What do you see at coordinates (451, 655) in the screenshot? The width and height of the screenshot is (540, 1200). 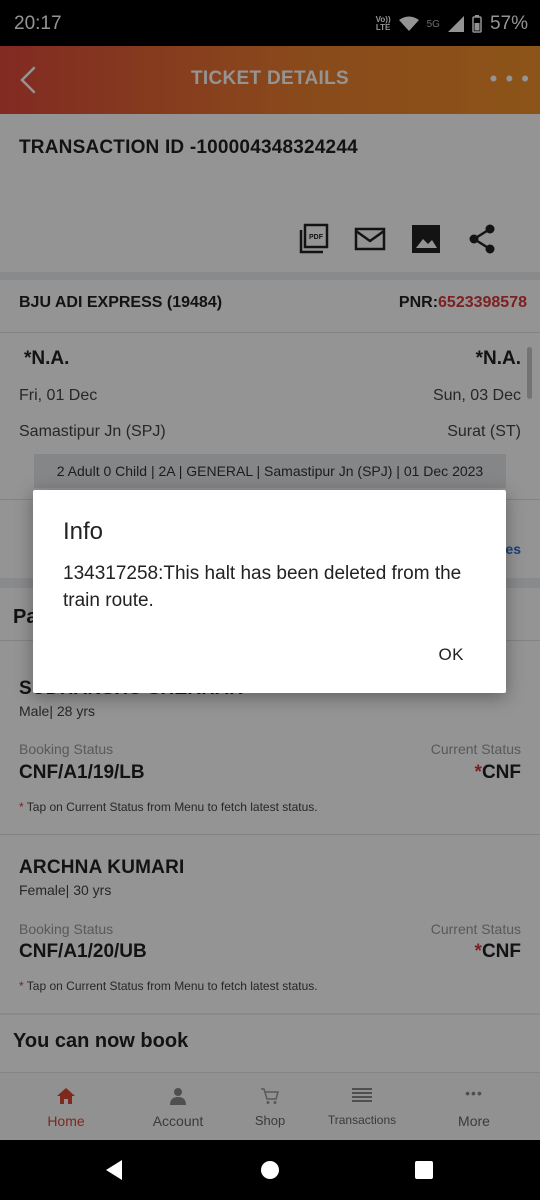 I see `ok-button: OK` at bounding box center [451, 655].